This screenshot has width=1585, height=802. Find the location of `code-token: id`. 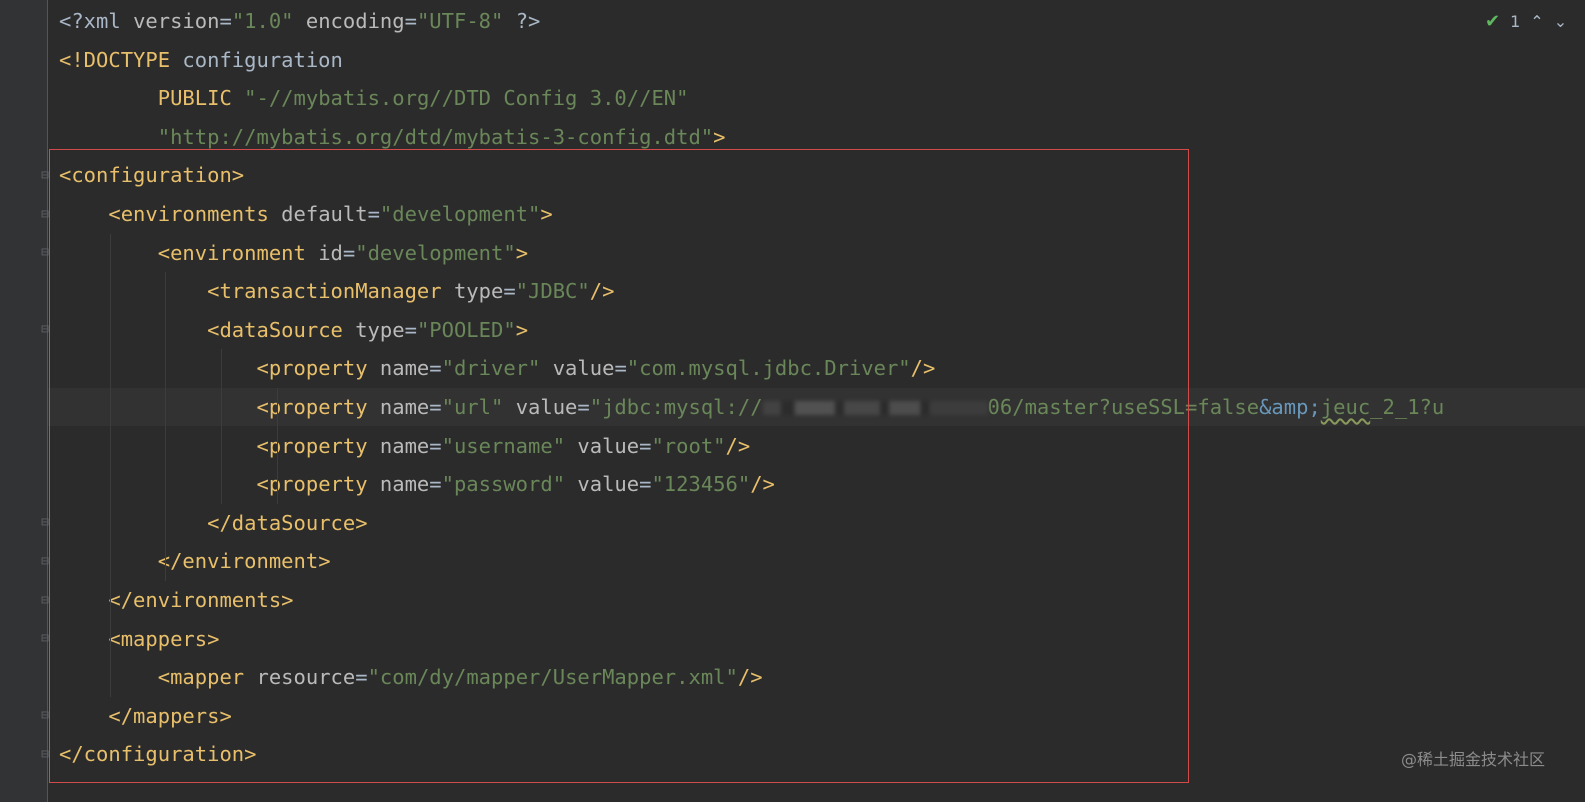

code-token: id is located at coordinates (330, 252).